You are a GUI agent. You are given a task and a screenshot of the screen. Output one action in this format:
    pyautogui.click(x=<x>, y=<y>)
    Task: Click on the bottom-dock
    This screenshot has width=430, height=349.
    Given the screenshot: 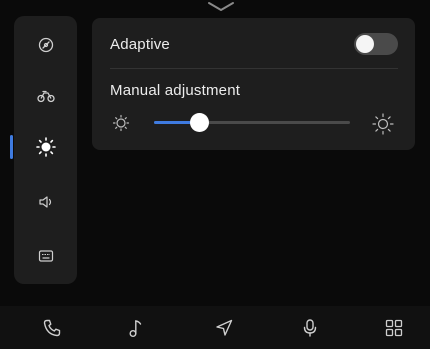 What is the action you would take?
    pyautogui.click(x=215, y=327)
    